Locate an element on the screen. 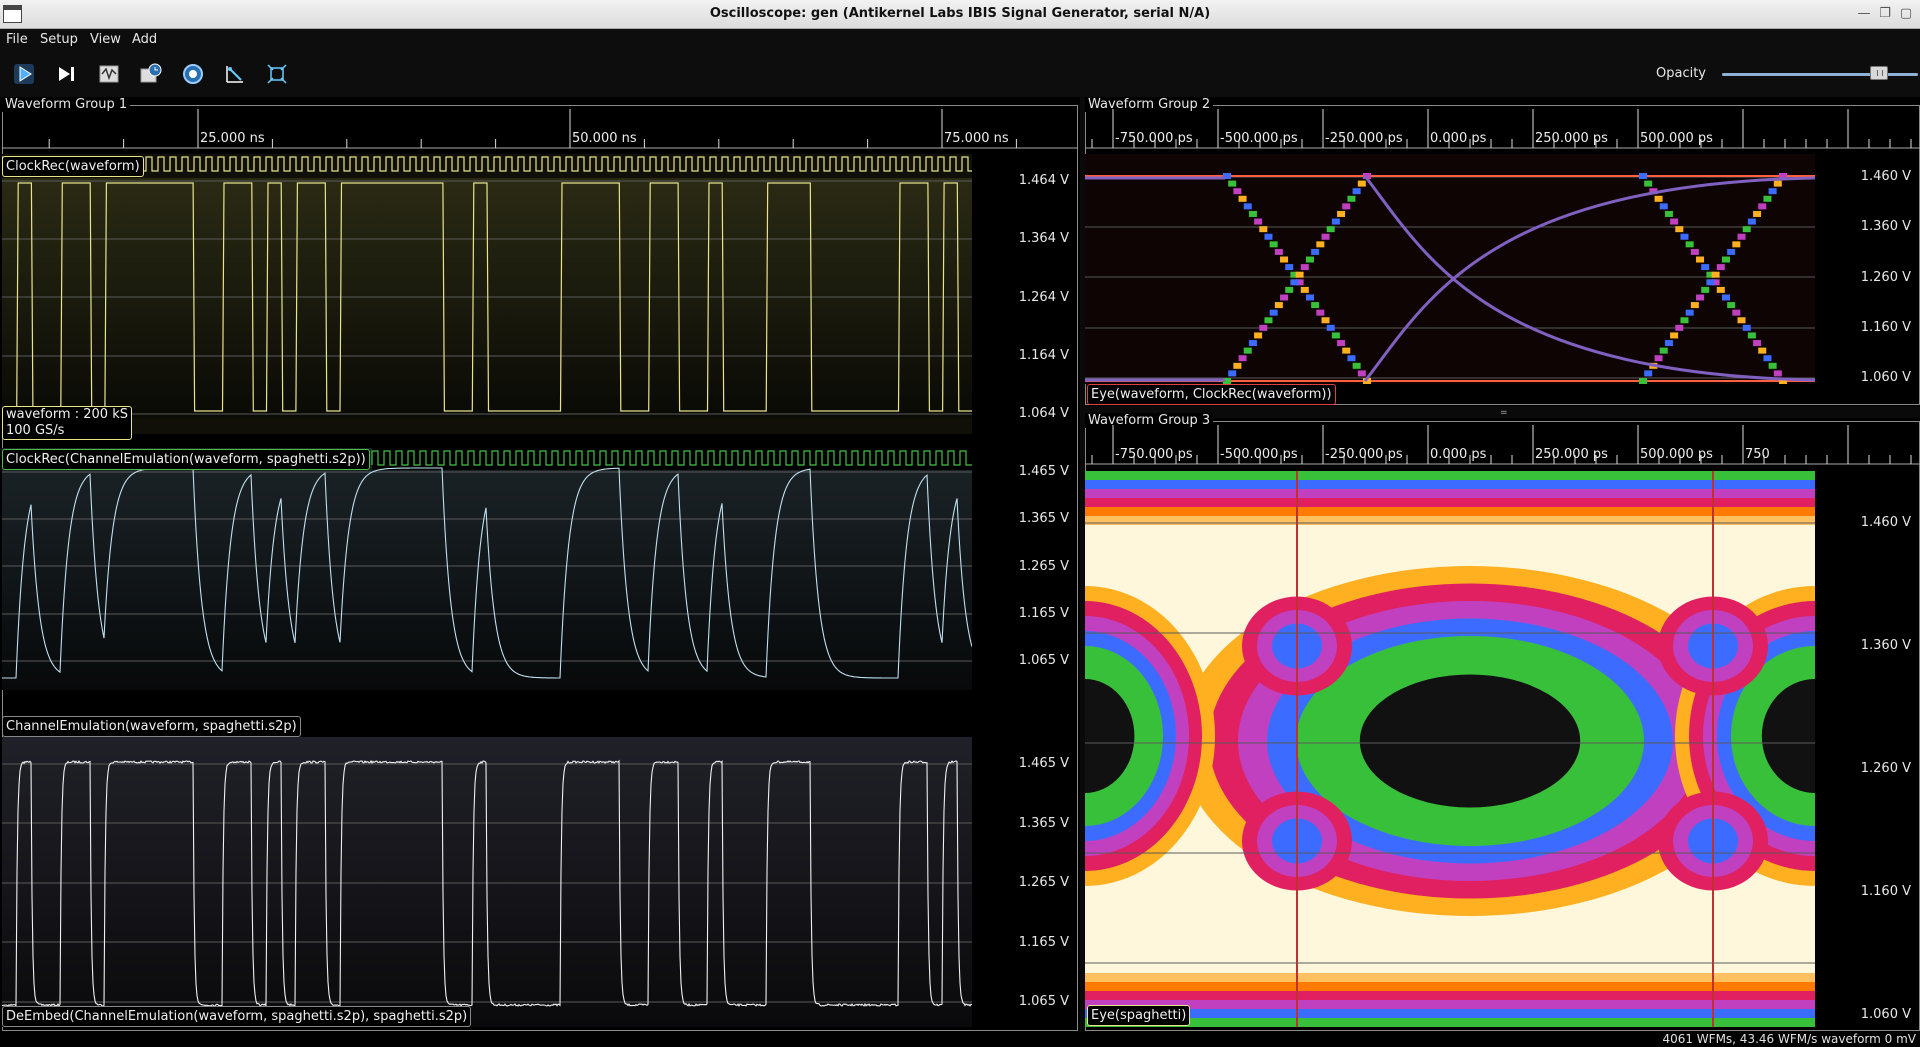 The height and width of the screenshot is (1047, 1920). force-trigger-button is located at coordinates (109, 74).